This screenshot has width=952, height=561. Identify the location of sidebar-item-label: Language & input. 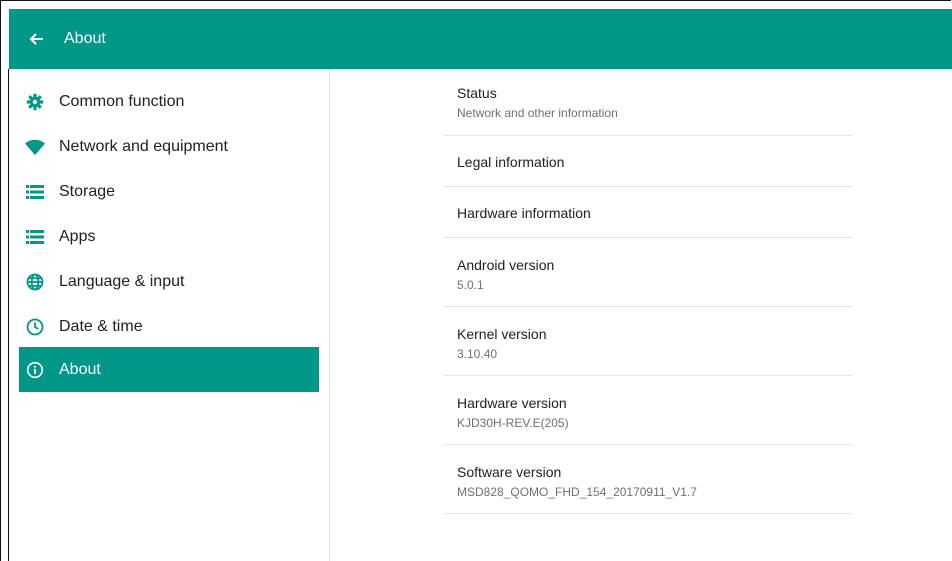
(122, 281).